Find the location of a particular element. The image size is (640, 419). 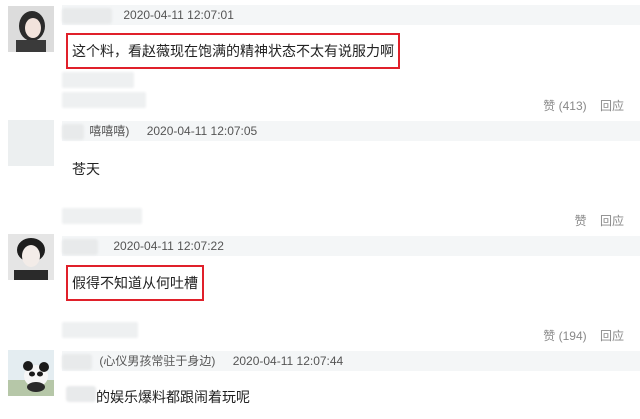

like-count: (413) is located at coordinates (572, 106).